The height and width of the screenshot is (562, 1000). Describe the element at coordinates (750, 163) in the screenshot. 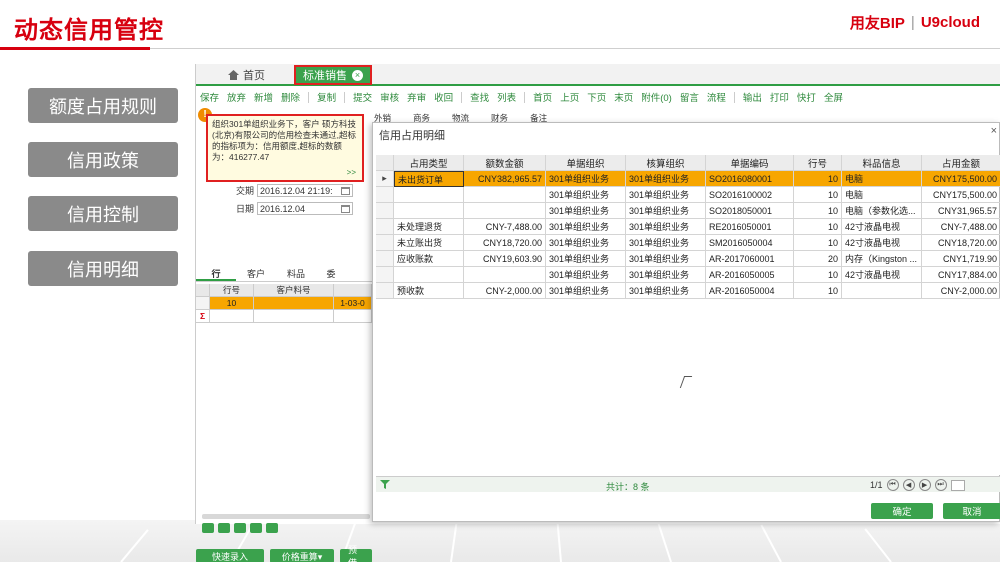

I see `column-header: 单据编码` at that location.